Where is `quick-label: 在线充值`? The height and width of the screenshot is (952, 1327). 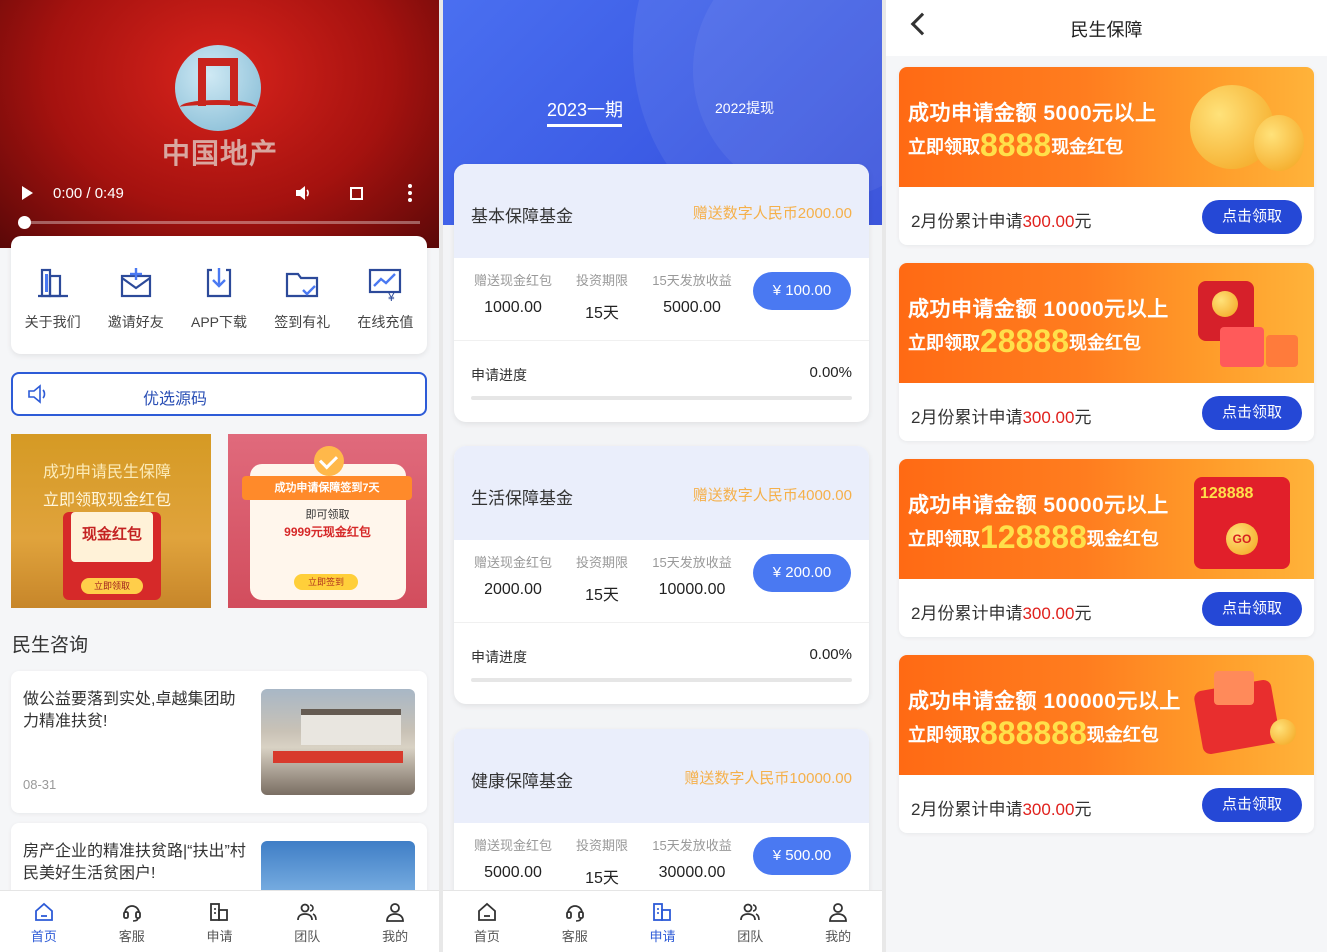 quick-label: 在线充值 is located at coordinates (385, 322).